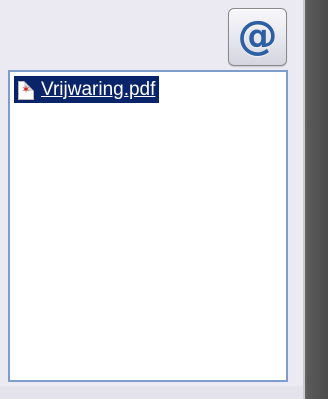  I want to click on at-sign-icon: @, so click(257, 36).